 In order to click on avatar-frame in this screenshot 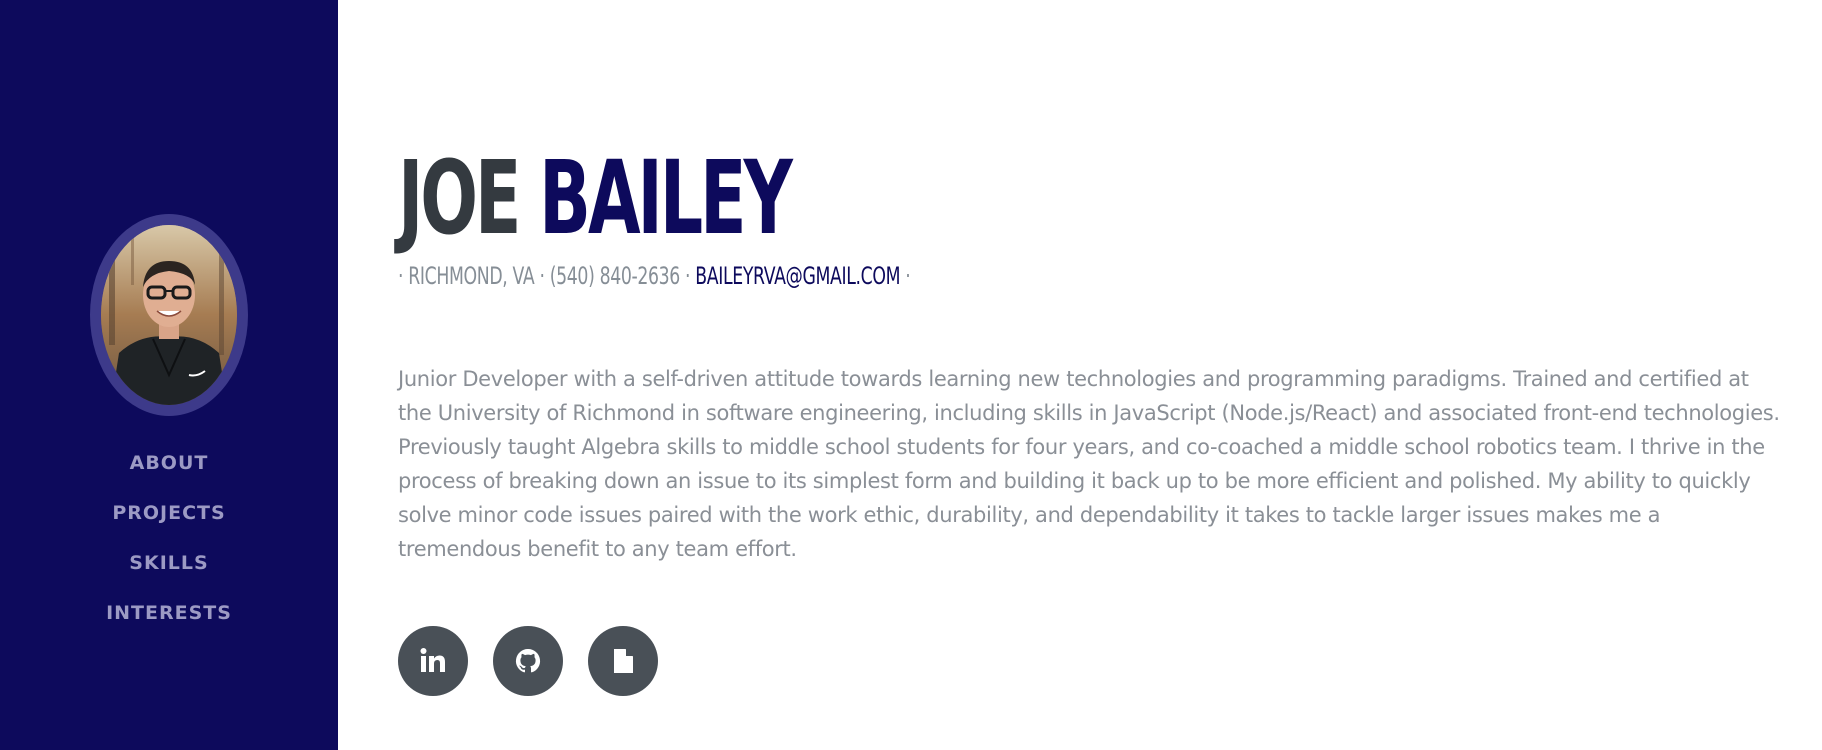, I will do `click(169, 315)`.